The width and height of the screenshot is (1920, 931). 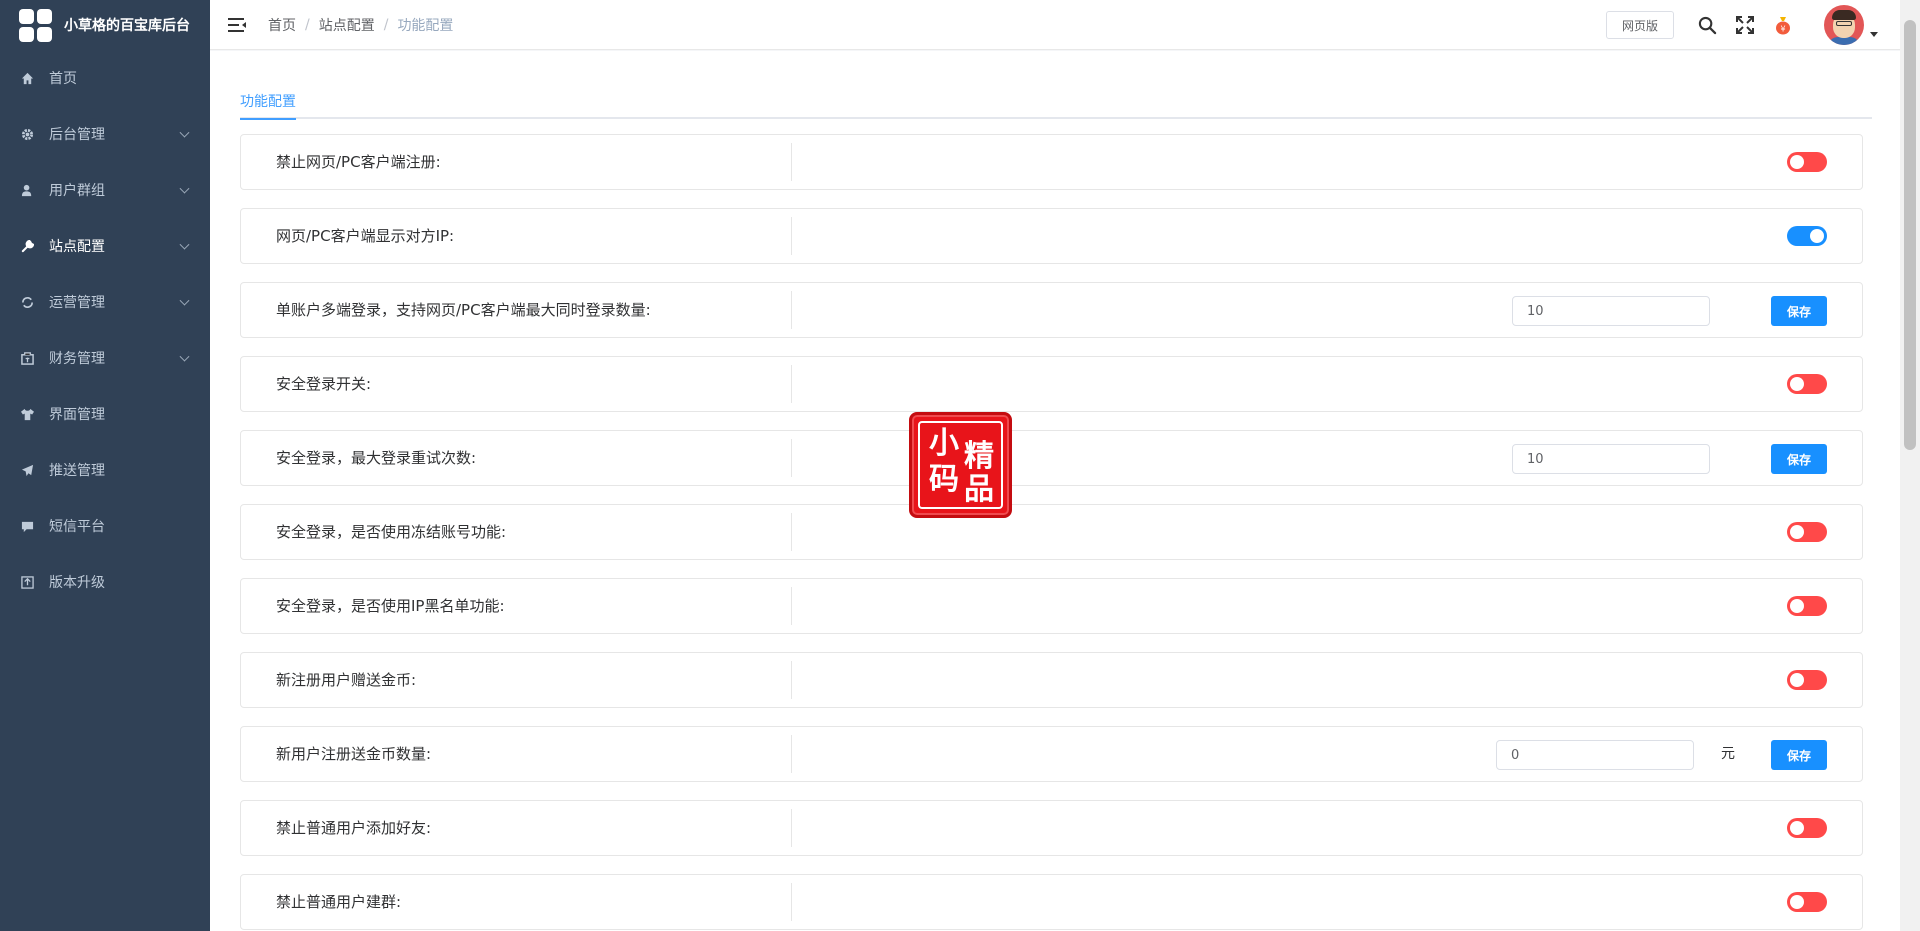 I want to click on sidebar-item-0: 首页, so click(x=105, y=78).